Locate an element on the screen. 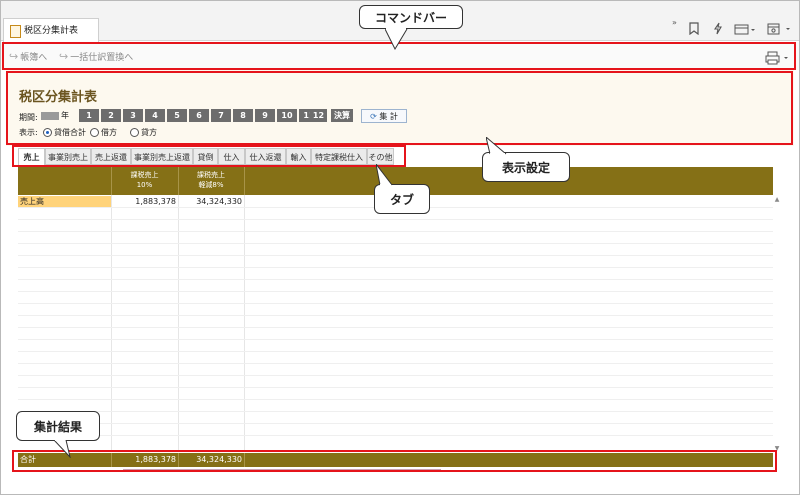 Image resolution: width=800 pixels, height=495 pixels. row-label-sales: 売上高 is located at coordinates (64, 201).